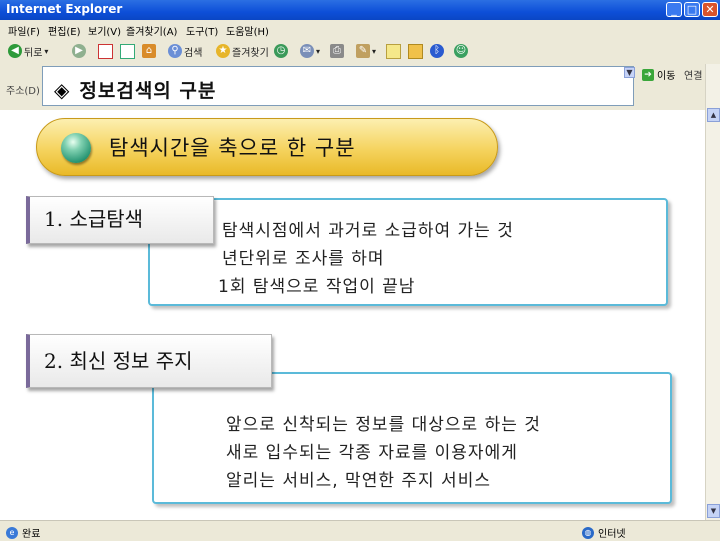 This screenshot has width=720, height=541. I want to click on mail-dropdown-icon: ▾, so click(318, 51).